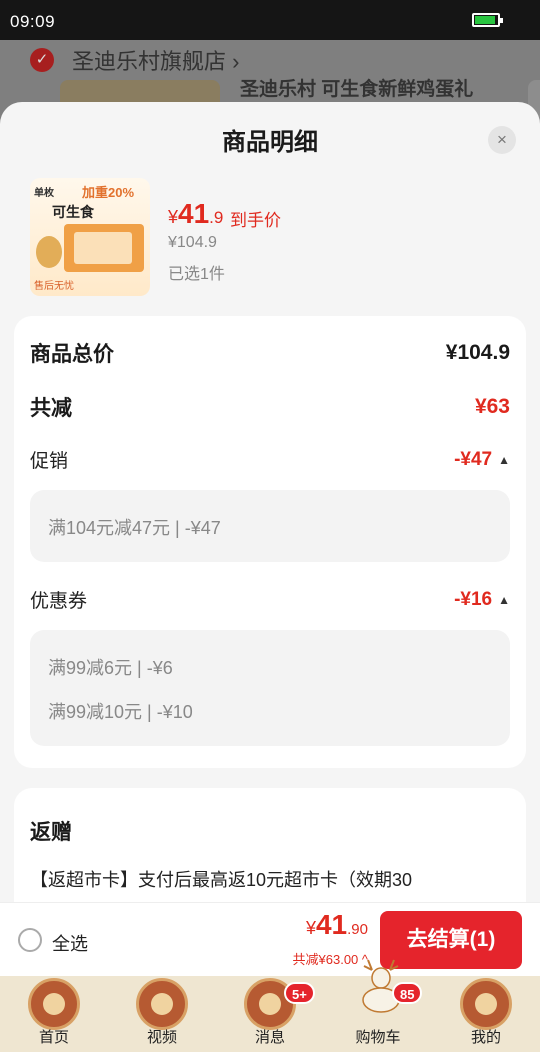 The width and height of the screenshot is (540, 1052). Describe the element at coordinates (72, 354) in the screenshot. I see `total-price-label: 商品总价` at that location.